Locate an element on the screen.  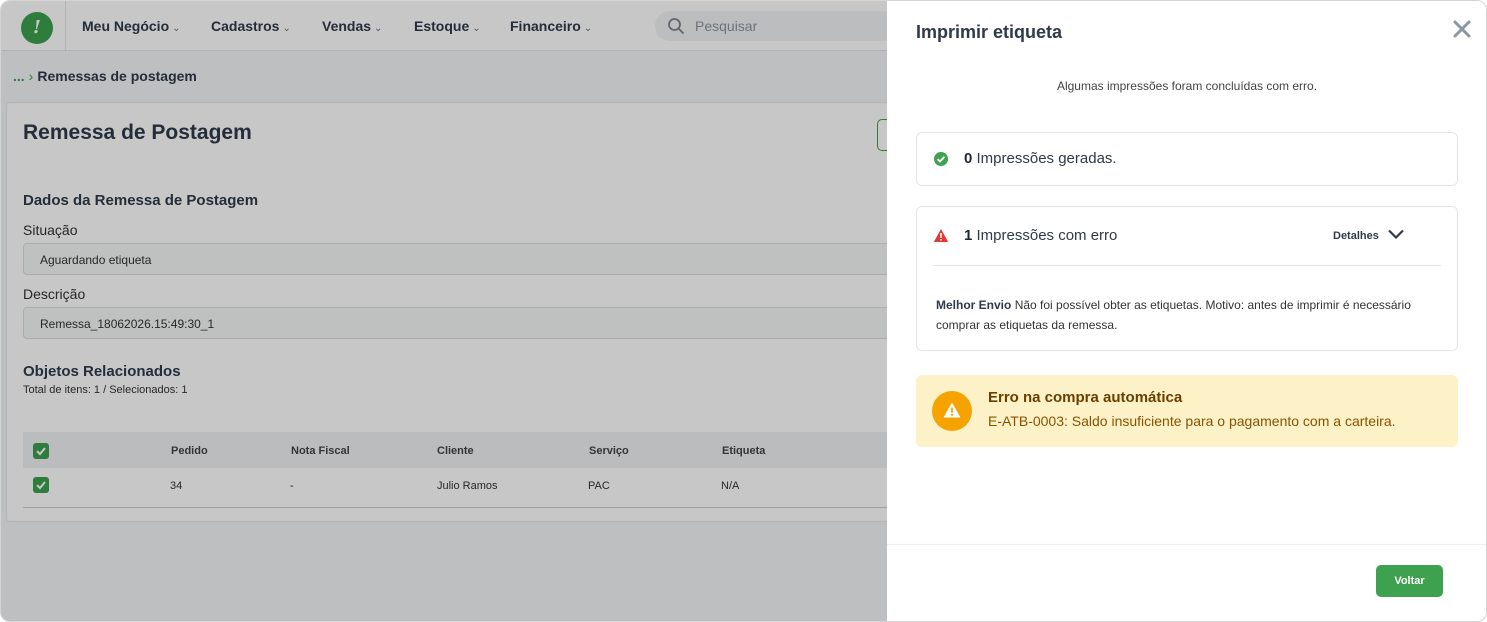
footer-divider is located at coordinates (1186, 544).